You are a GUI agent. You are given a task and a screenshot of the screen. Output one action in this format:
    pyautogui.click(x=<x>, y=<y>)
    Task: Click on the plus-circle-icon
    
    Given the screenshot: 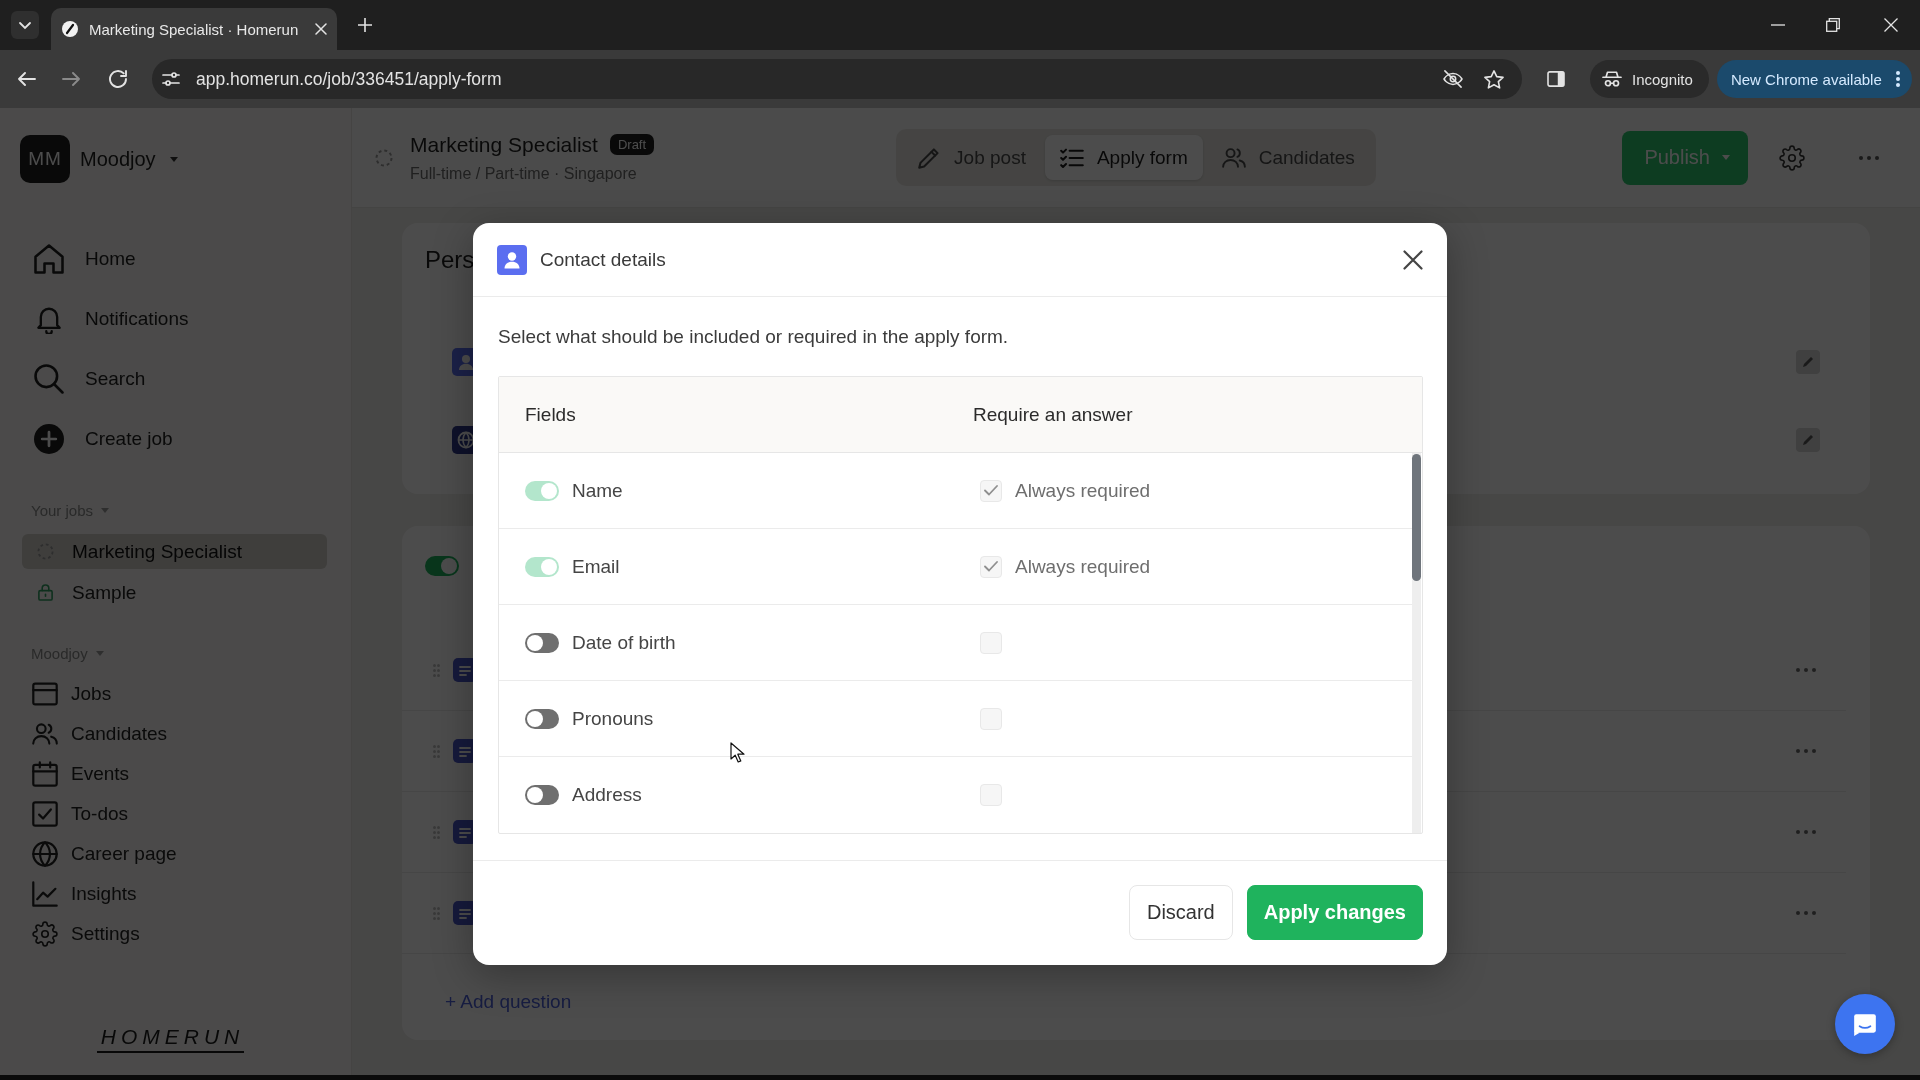 What is the action you would take?
    pyautogui.click(x=49, y=439)
    